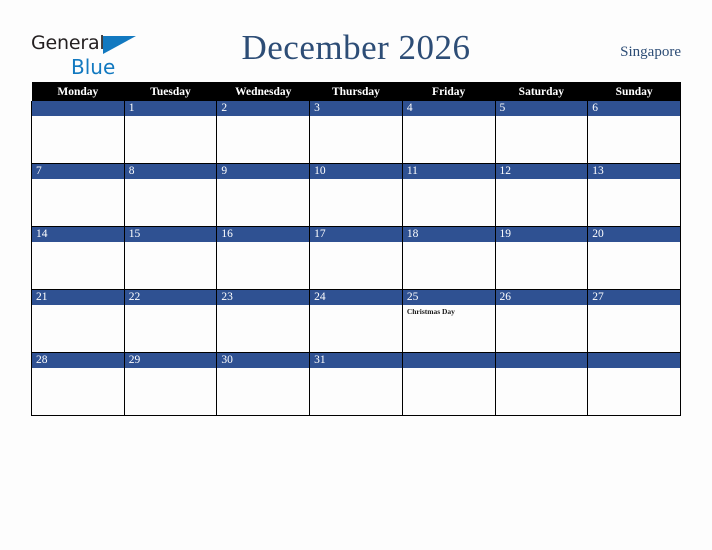  I want to click on day-cell: 7, so click(78, 195).